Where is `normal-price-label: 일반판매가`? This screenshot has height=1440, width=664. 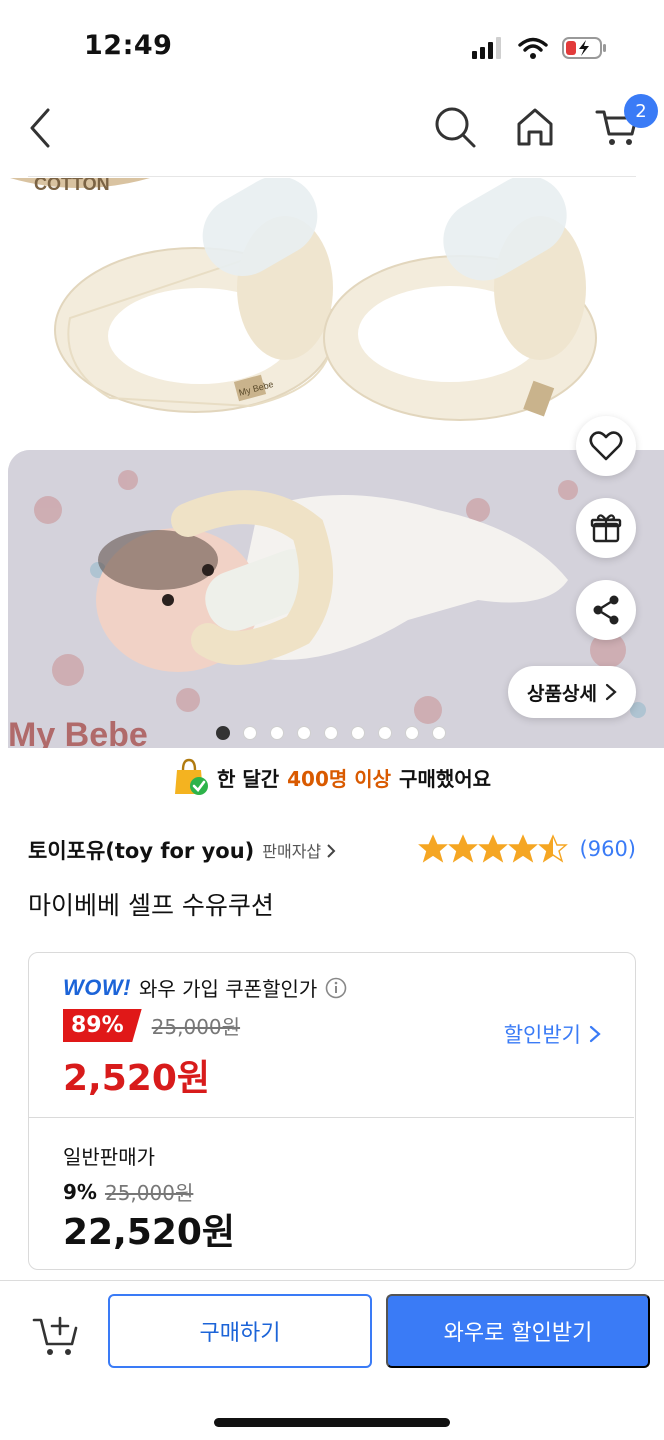 normal-price-label: 일반판매가 is located at coordinates (109, 1157).